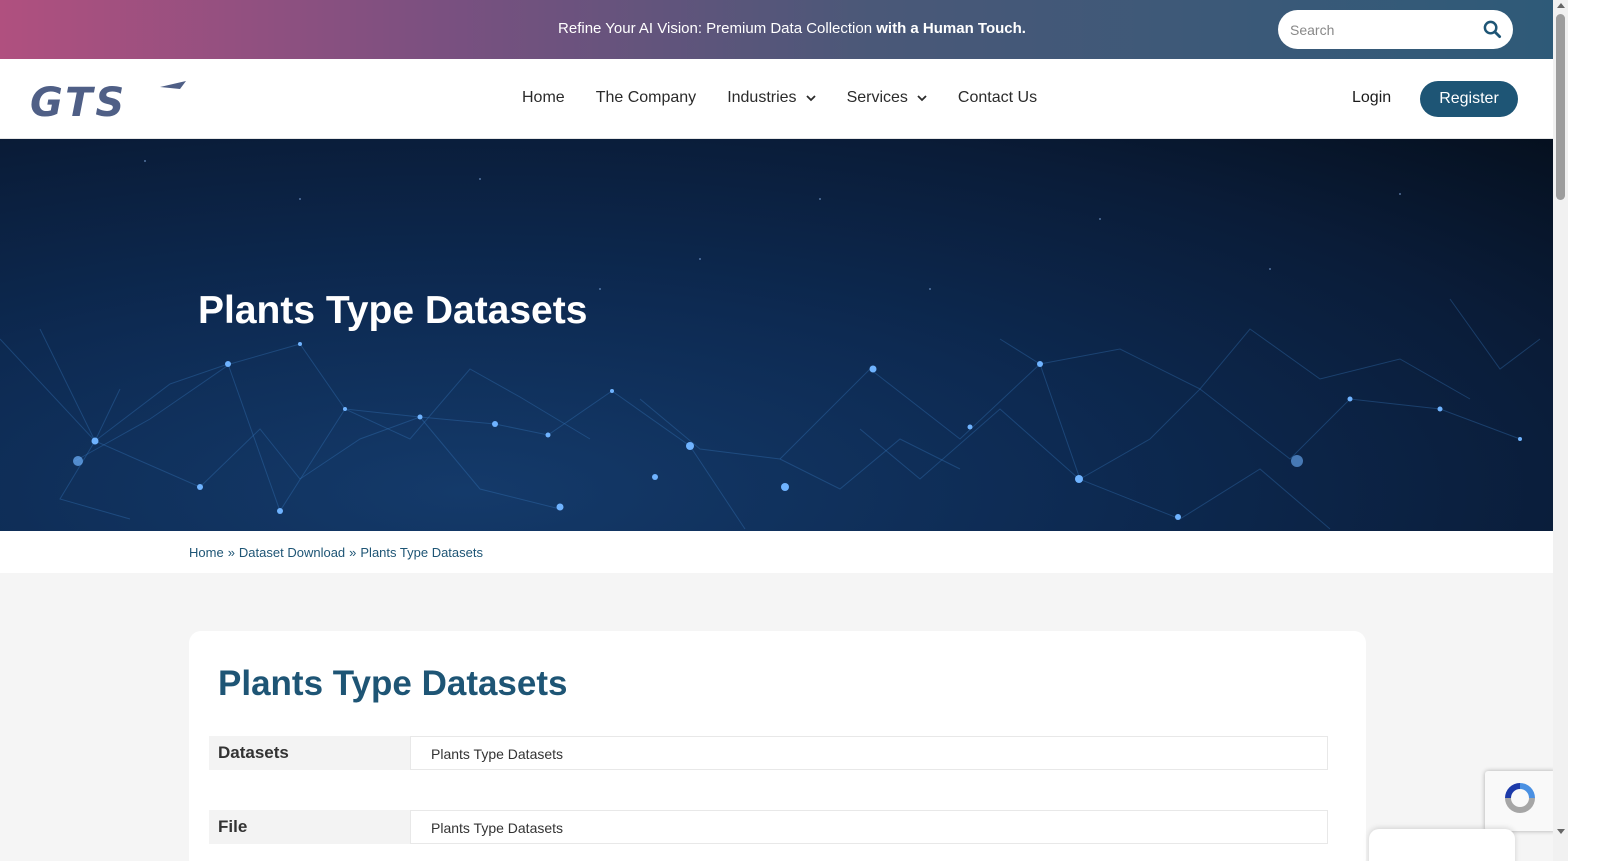 The image size is (1600, 861). Describe the element at coordinates (393, 310) in the screenshot. I see `hero-title: Plants Type Datasets` at that location.